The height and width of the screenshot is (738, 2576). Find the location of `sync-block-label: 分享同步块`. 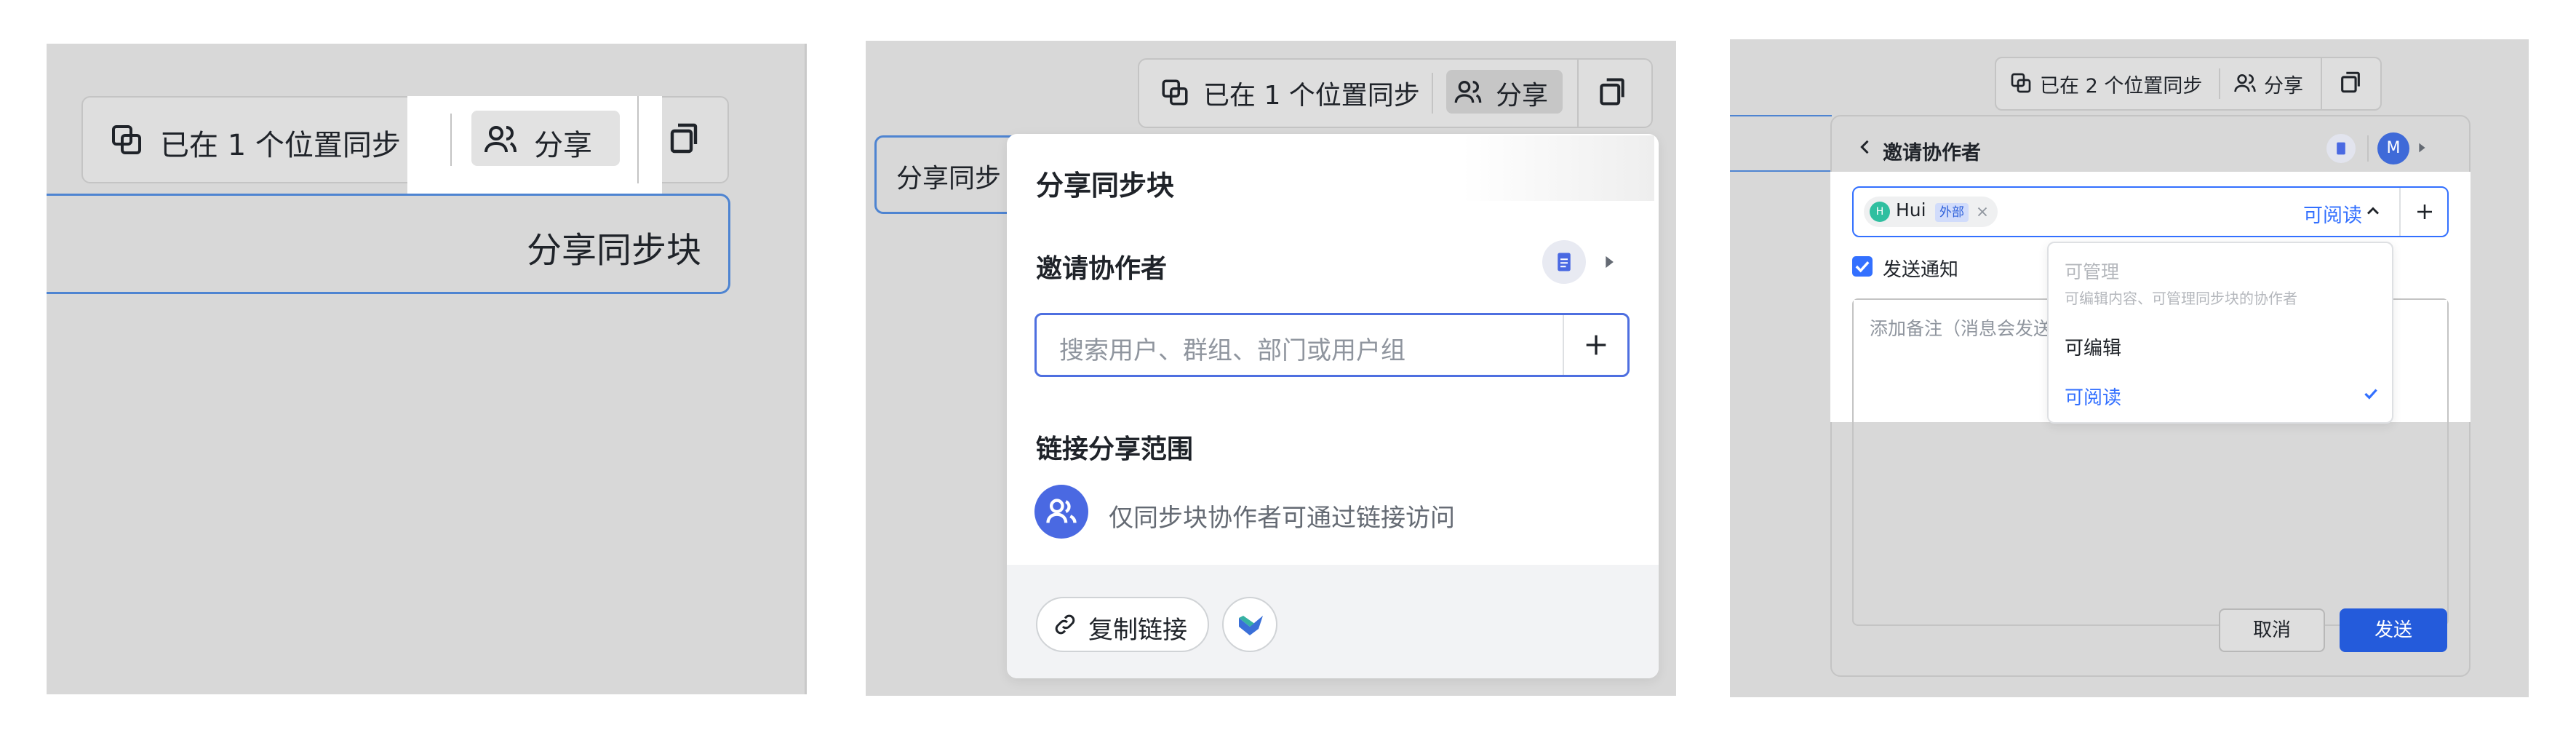

sync-block-label: 分享同步块 is located at coordinates (614, 251).